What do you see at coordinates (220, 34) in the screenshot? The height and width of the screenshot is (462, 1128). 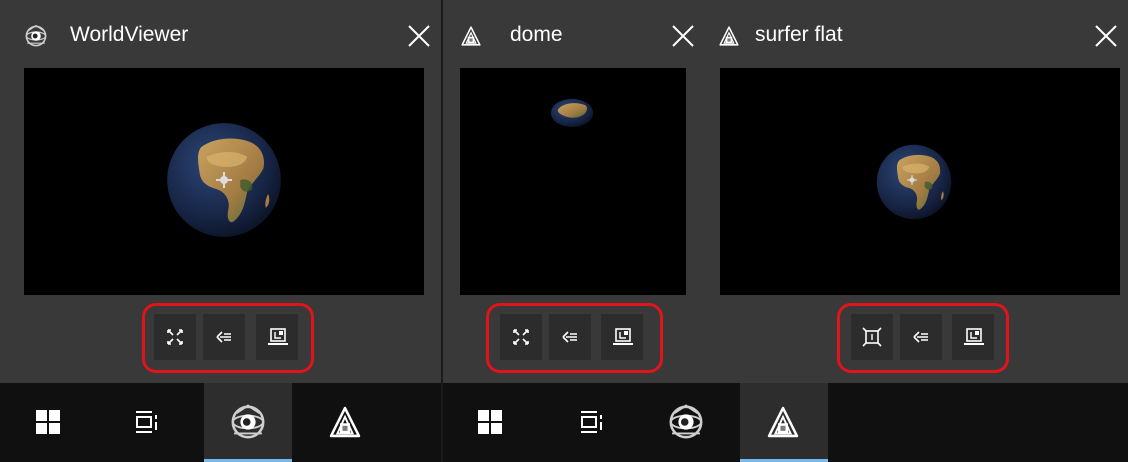 I see `window-title-bar: WorldViewer` at bounding box center [220, 34].